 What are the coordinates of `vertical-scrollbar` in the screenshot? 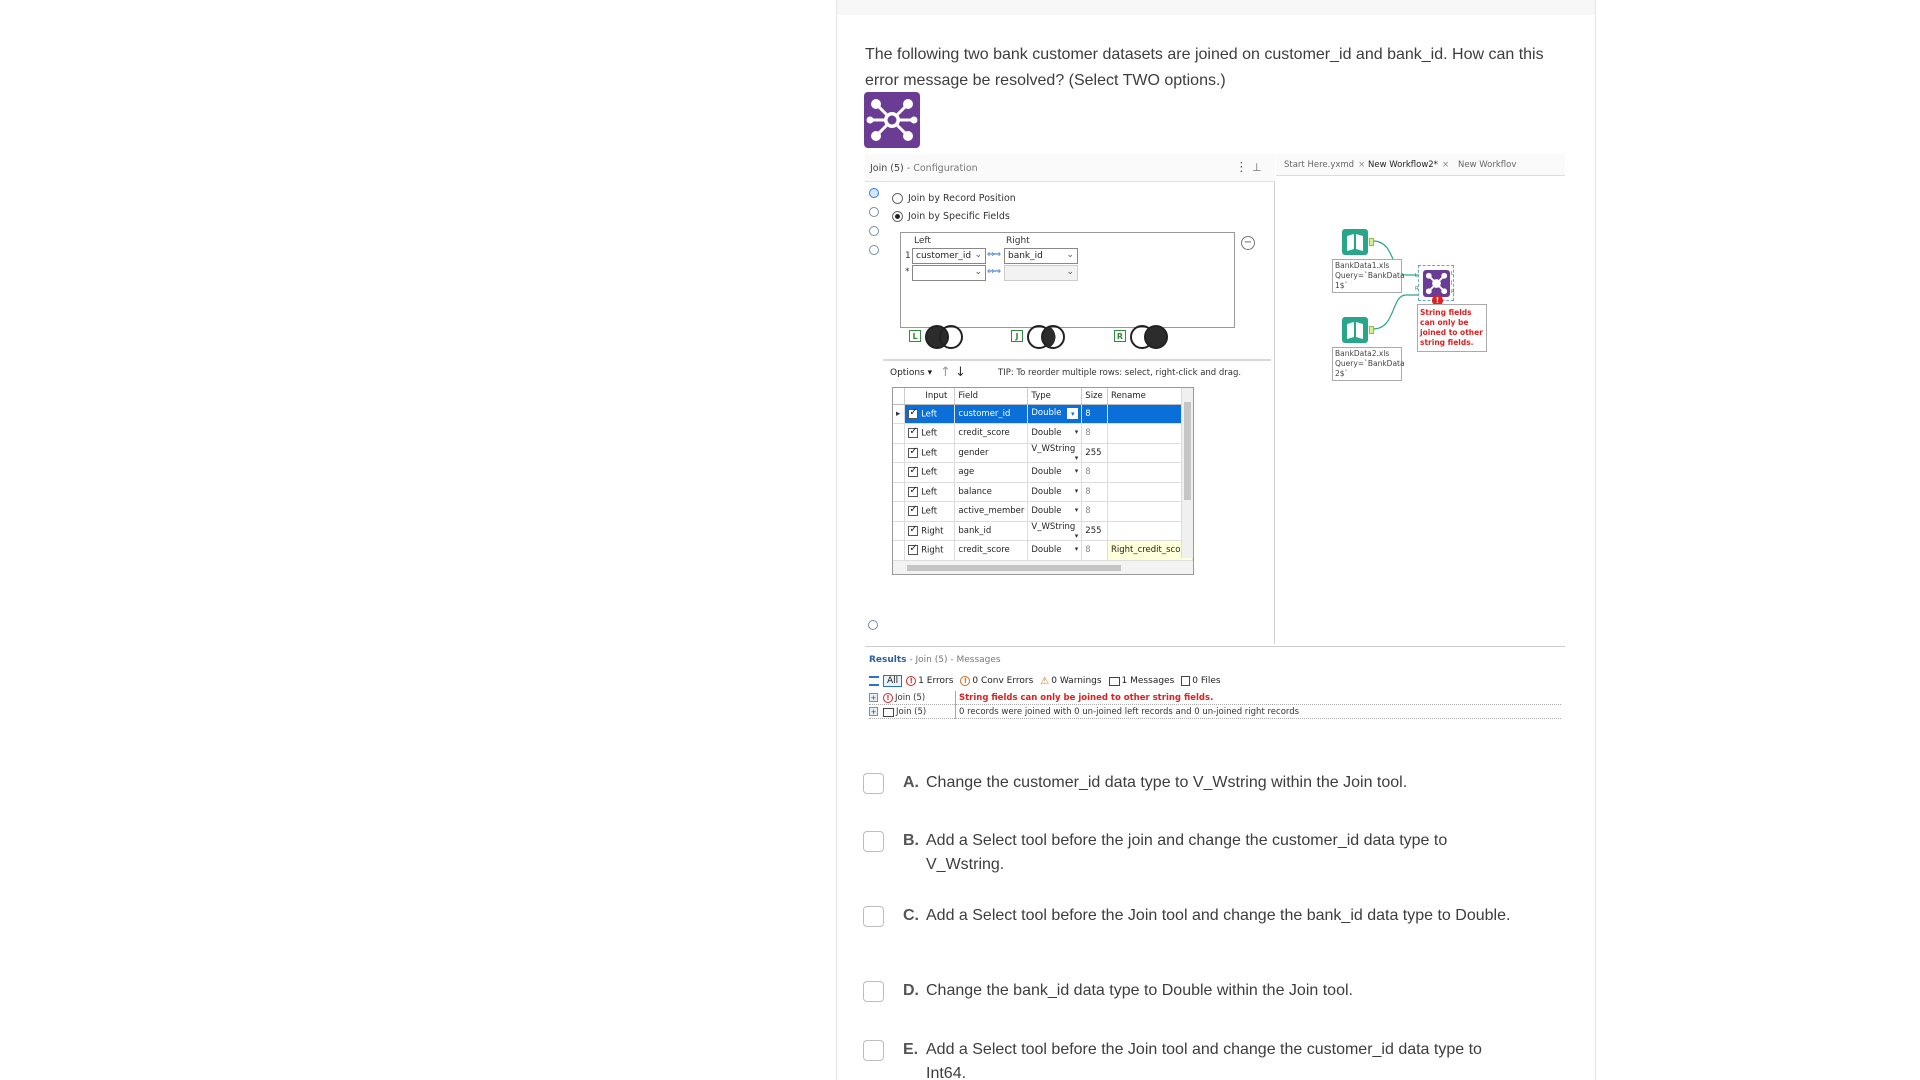 It's located at (1187, 473).